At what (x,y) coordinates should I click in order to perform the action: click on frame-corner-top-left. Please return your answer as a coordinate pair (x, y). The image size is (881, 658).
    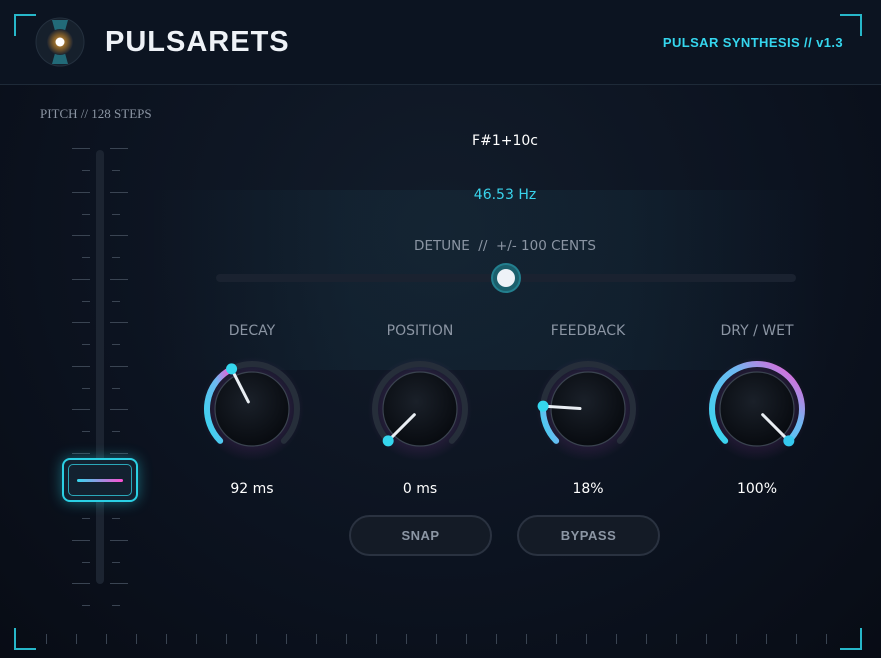
    Looking at the image, I should click on (25, 25).